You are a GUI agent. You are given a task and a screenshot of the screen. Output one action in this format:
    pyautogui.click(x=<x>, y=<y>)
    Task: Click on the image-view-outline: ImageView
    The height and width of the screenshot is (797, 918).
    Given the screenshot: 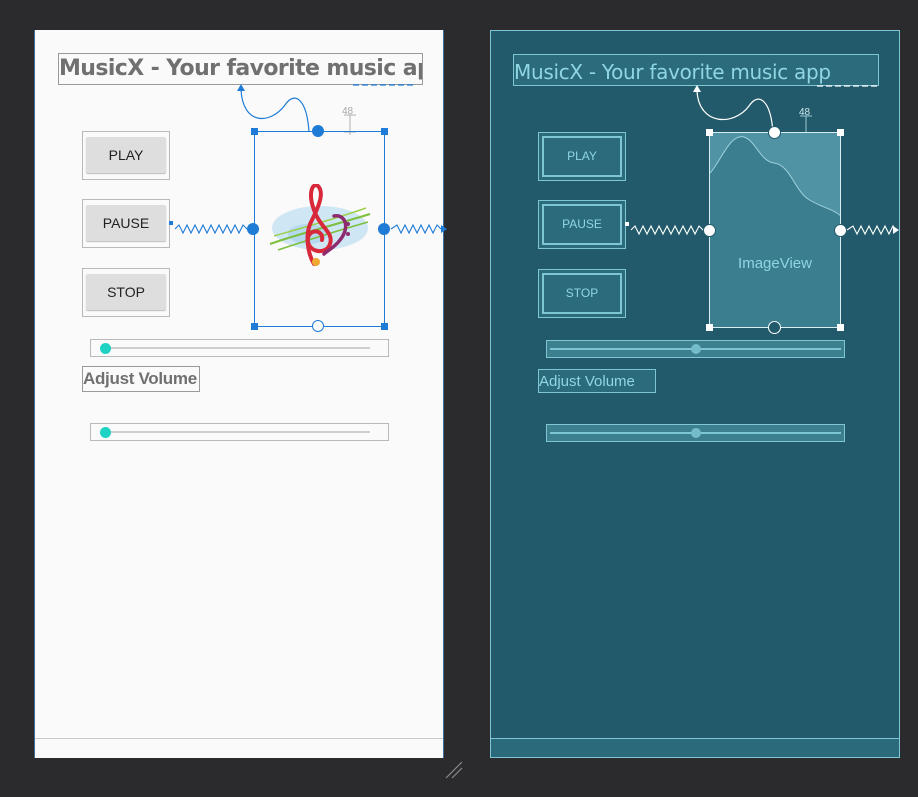 What is the action you would take?
    pyautogui.click(x=775, y=230)
    